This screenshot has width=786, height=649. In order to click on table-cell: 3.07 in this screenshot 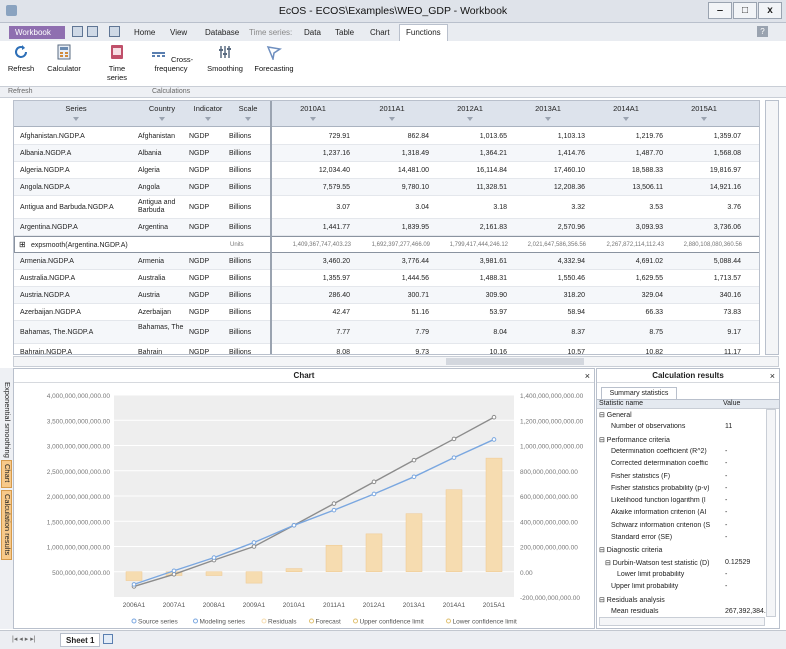, I will do `click(313, 204)`.